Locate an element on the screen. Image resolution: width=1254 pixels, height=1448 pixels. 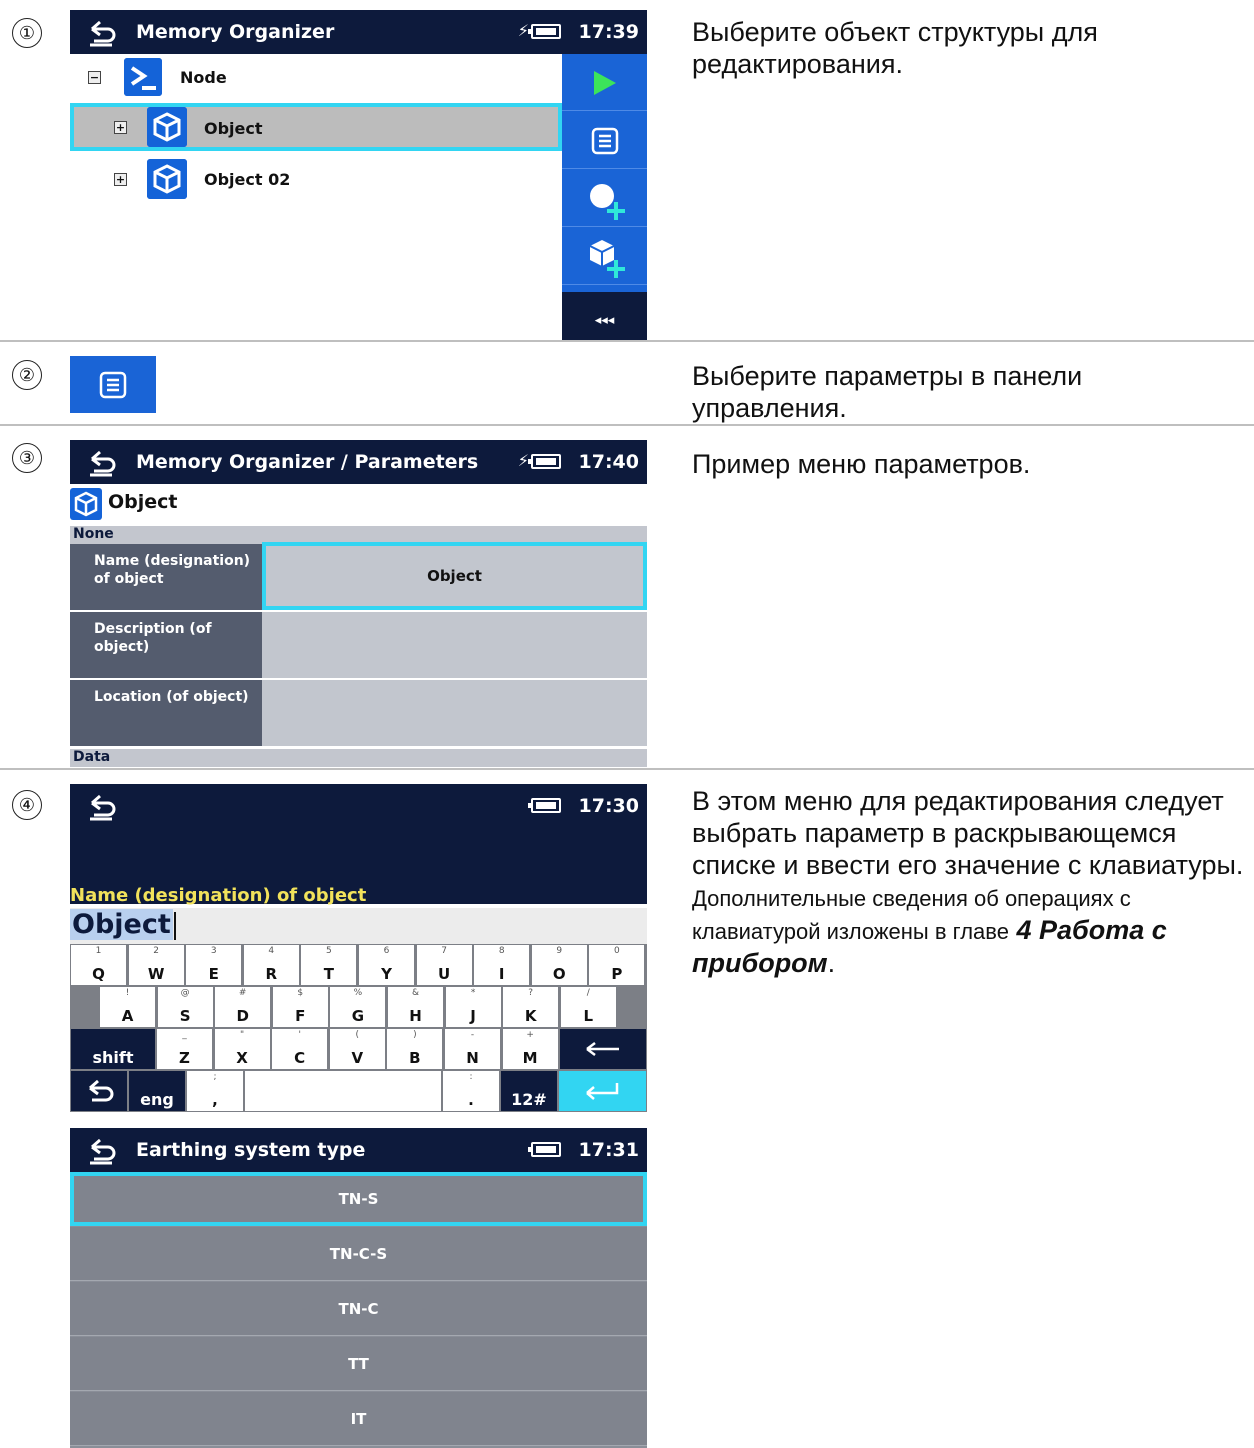
tree-node: − Node is located at coordinates (316, 78).